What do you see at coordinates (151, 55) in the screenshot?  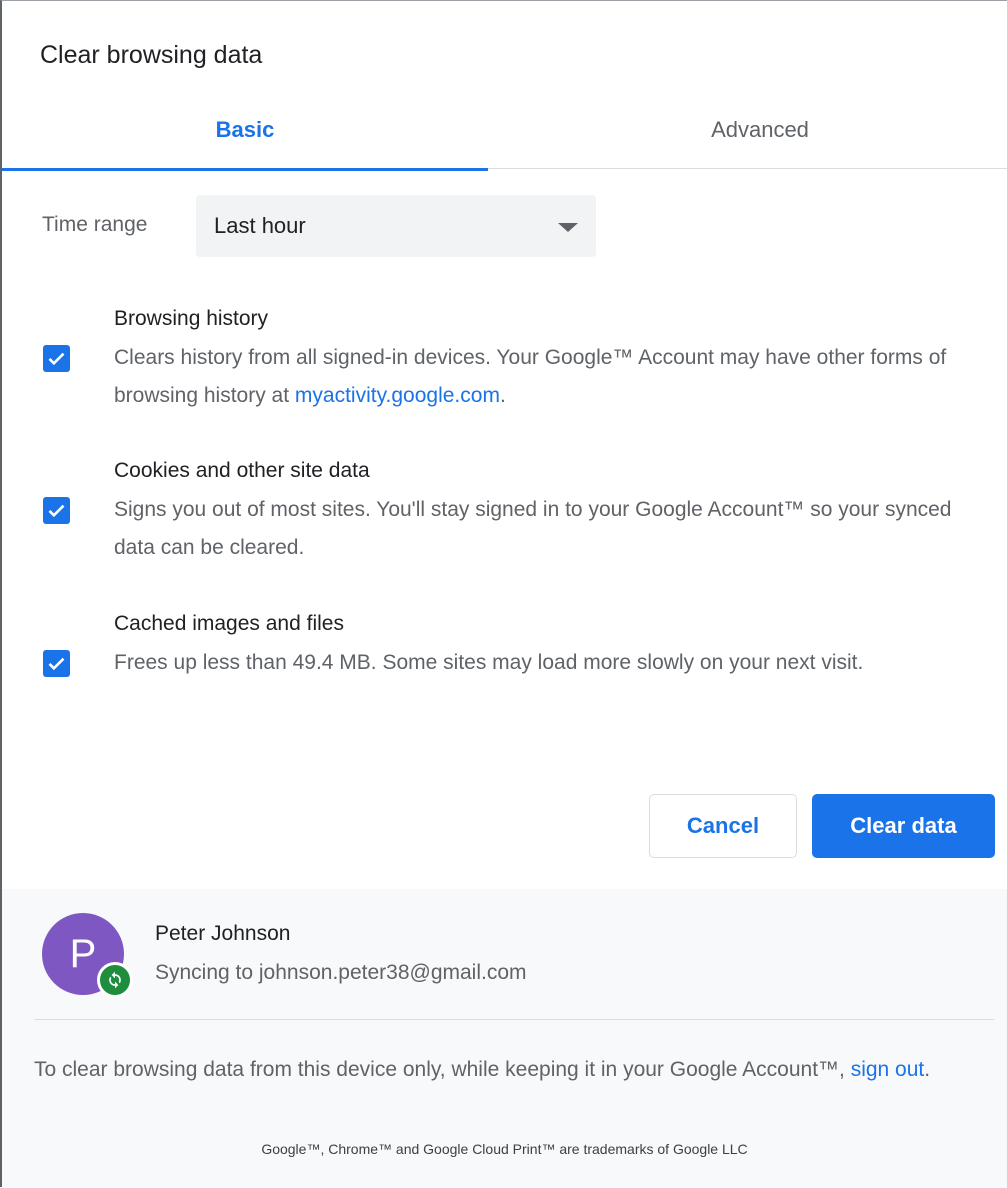 I see `dialog-title: Clear browsing data` at bounding box center [151, 55].